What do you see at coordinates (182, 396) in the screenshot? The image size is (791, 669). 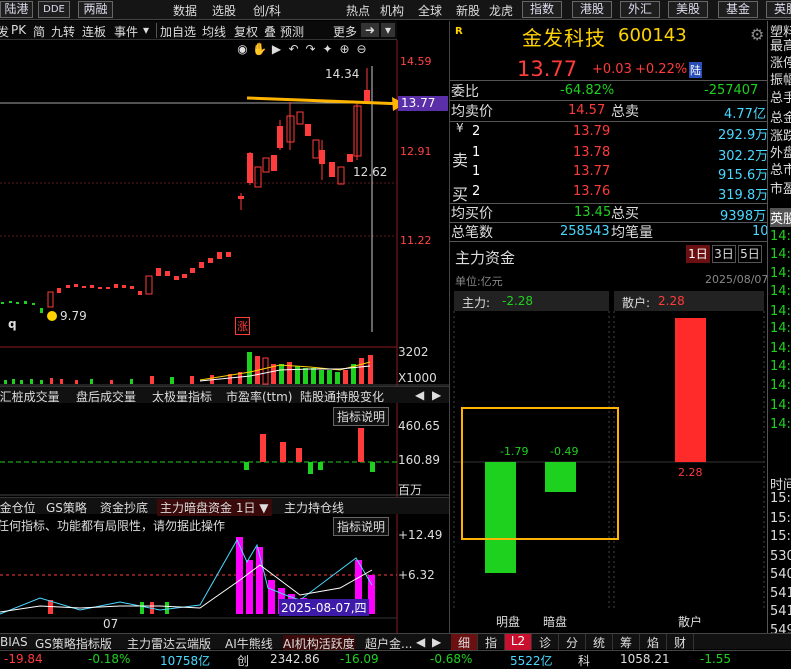 I see `tab-taiji: 太极量指标` at bounding box center [182, 396].